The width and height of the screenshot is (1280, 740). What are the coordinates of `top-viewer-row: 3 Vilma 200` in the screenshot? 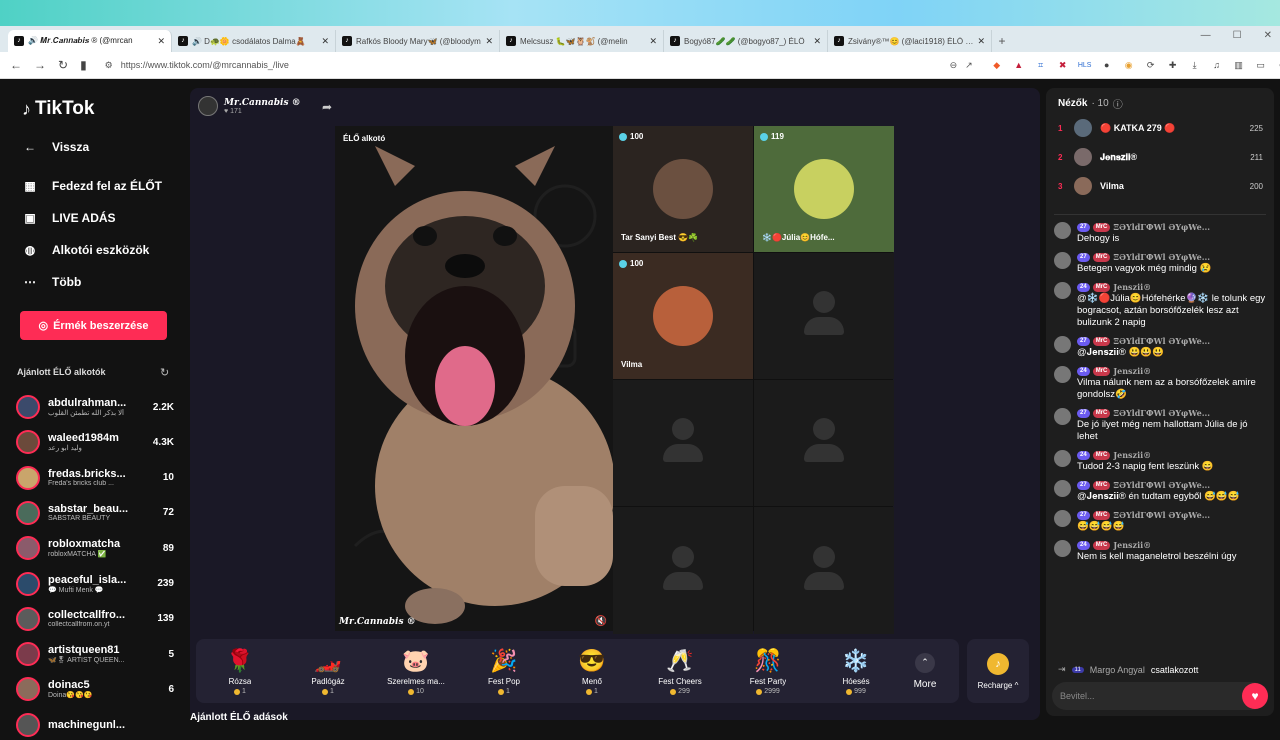 It's located at (1160, 186).